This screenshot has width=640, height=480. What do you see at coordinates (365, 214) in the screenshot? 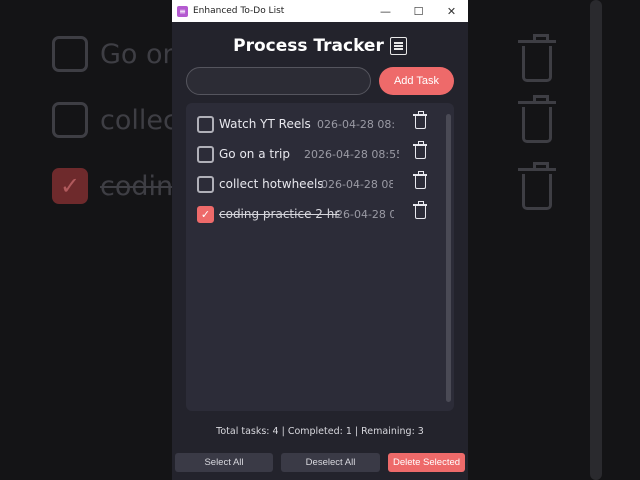
I see `task-date: 26-04-28 08` at bounding box center [365, 214].